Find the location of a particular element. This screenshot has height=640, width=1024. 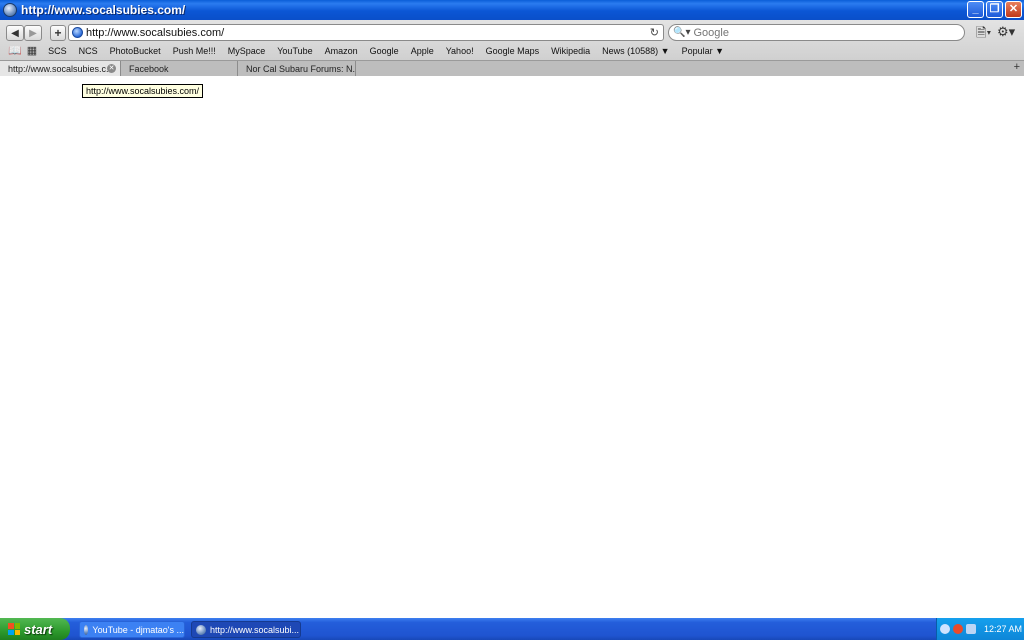

tab-facebook: Facebook is located at coordinates (179, 68).